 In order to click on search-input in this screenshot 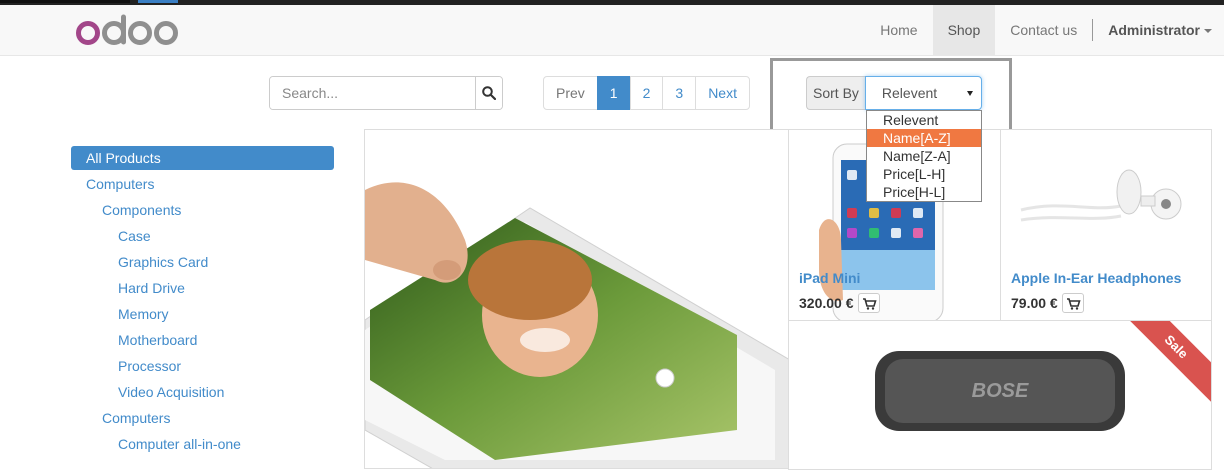, I will do `click(372, 93)`.